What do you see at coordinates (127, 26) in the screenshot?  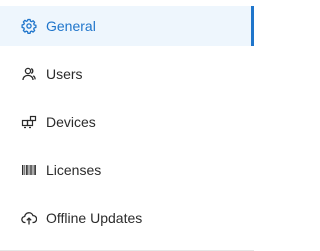 I see `sidebar-item-general: General` at bounding box center [127, 26].